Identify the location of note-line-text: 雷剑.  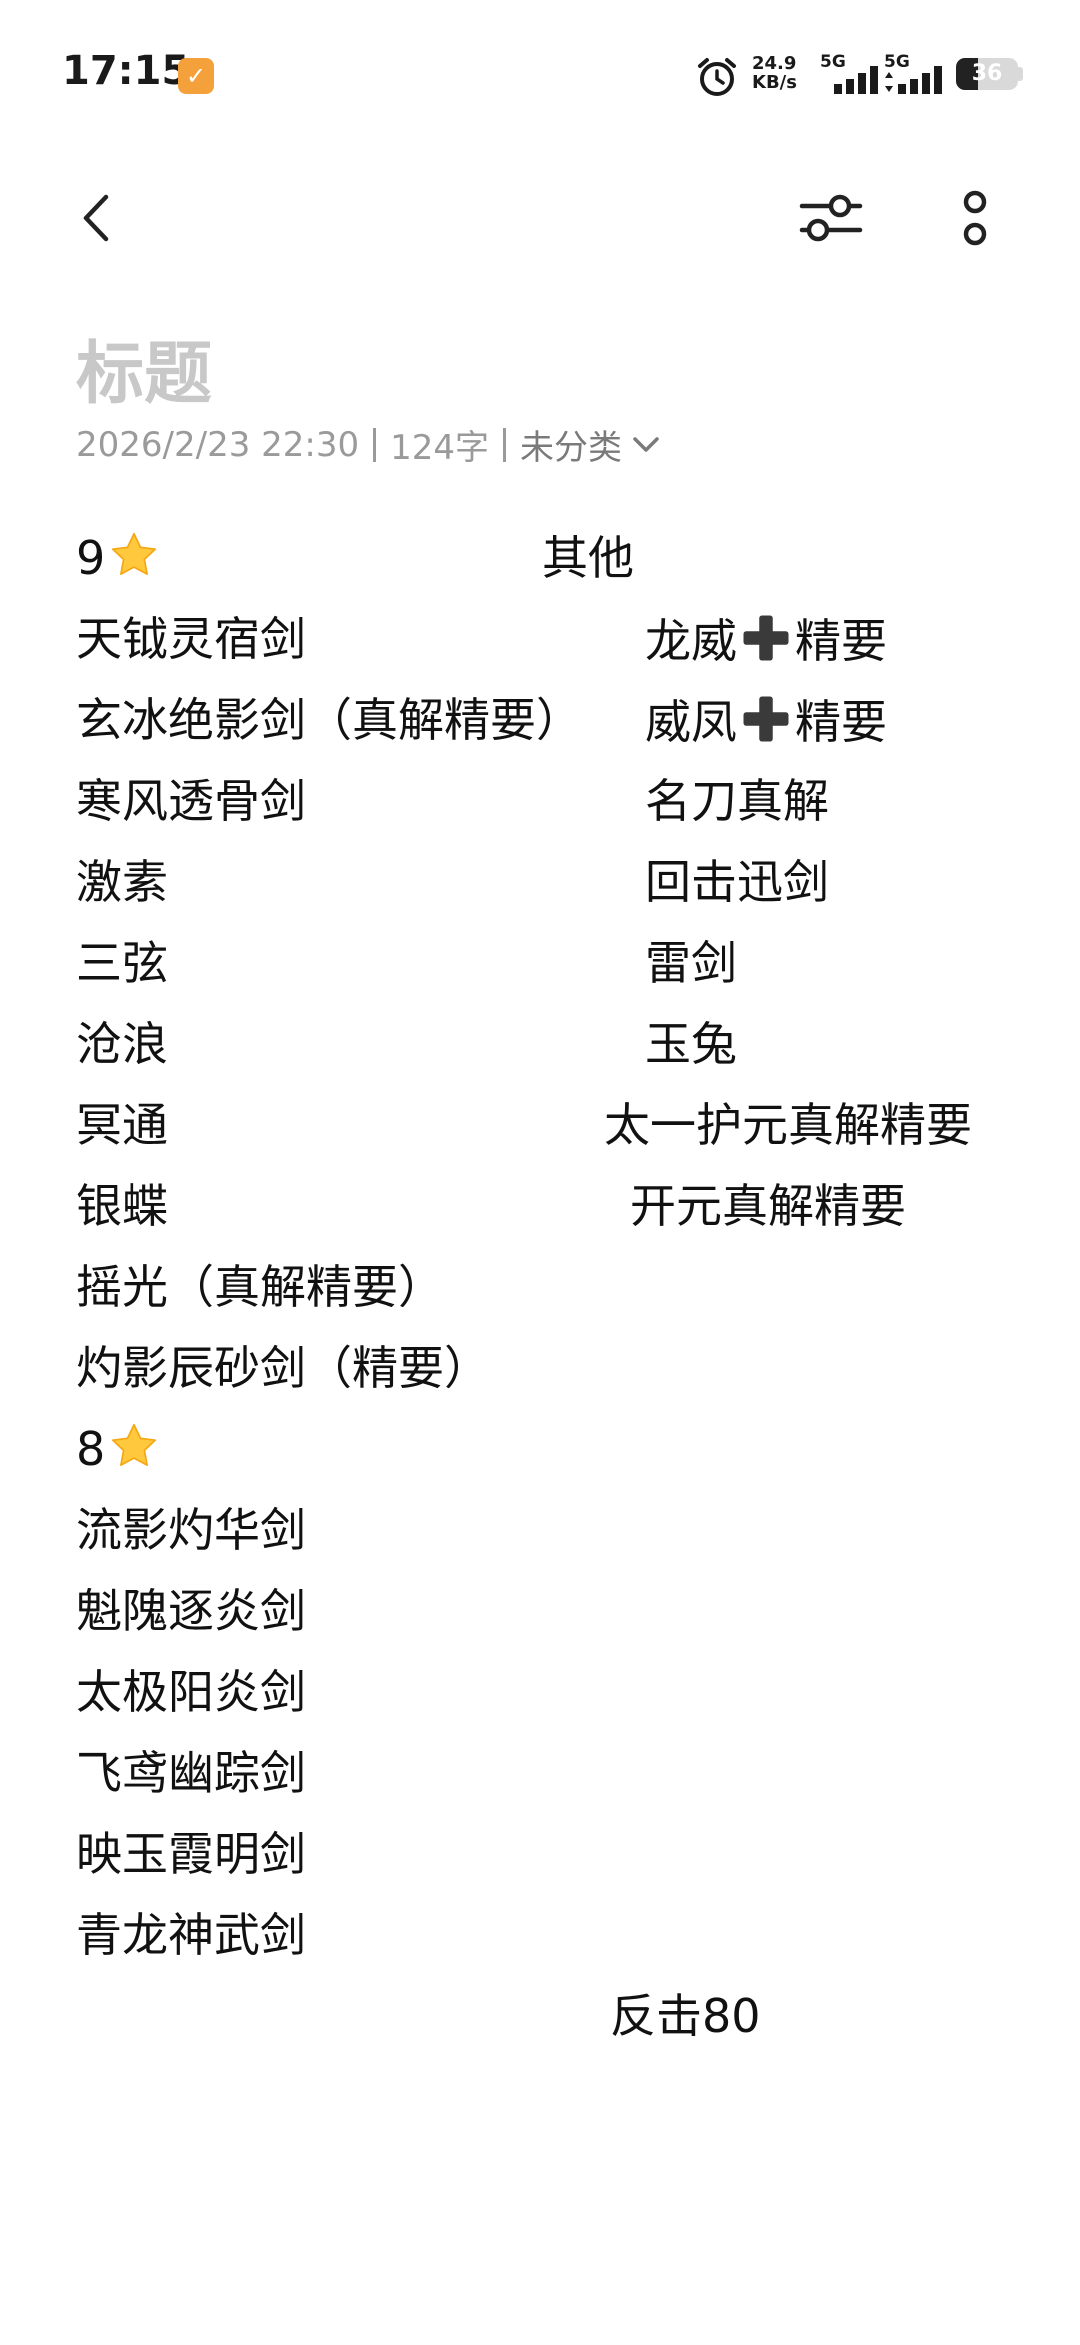
(691, 963).